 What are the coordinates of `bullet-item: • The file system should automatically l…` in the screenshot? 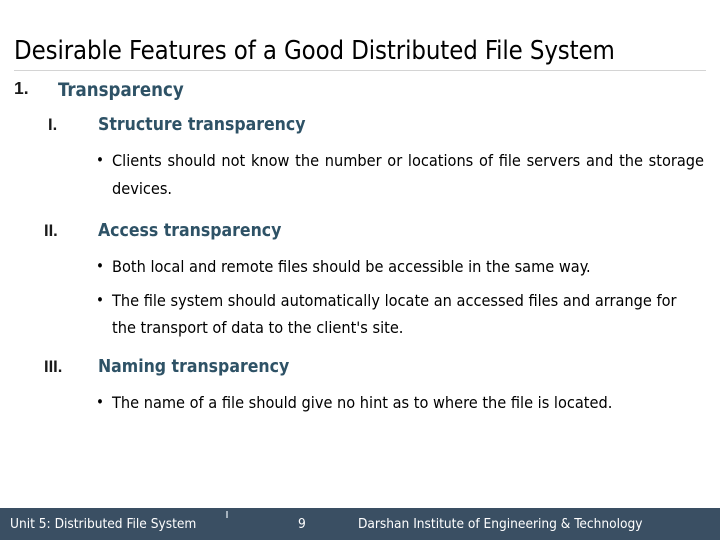 It's located at (360, 314).